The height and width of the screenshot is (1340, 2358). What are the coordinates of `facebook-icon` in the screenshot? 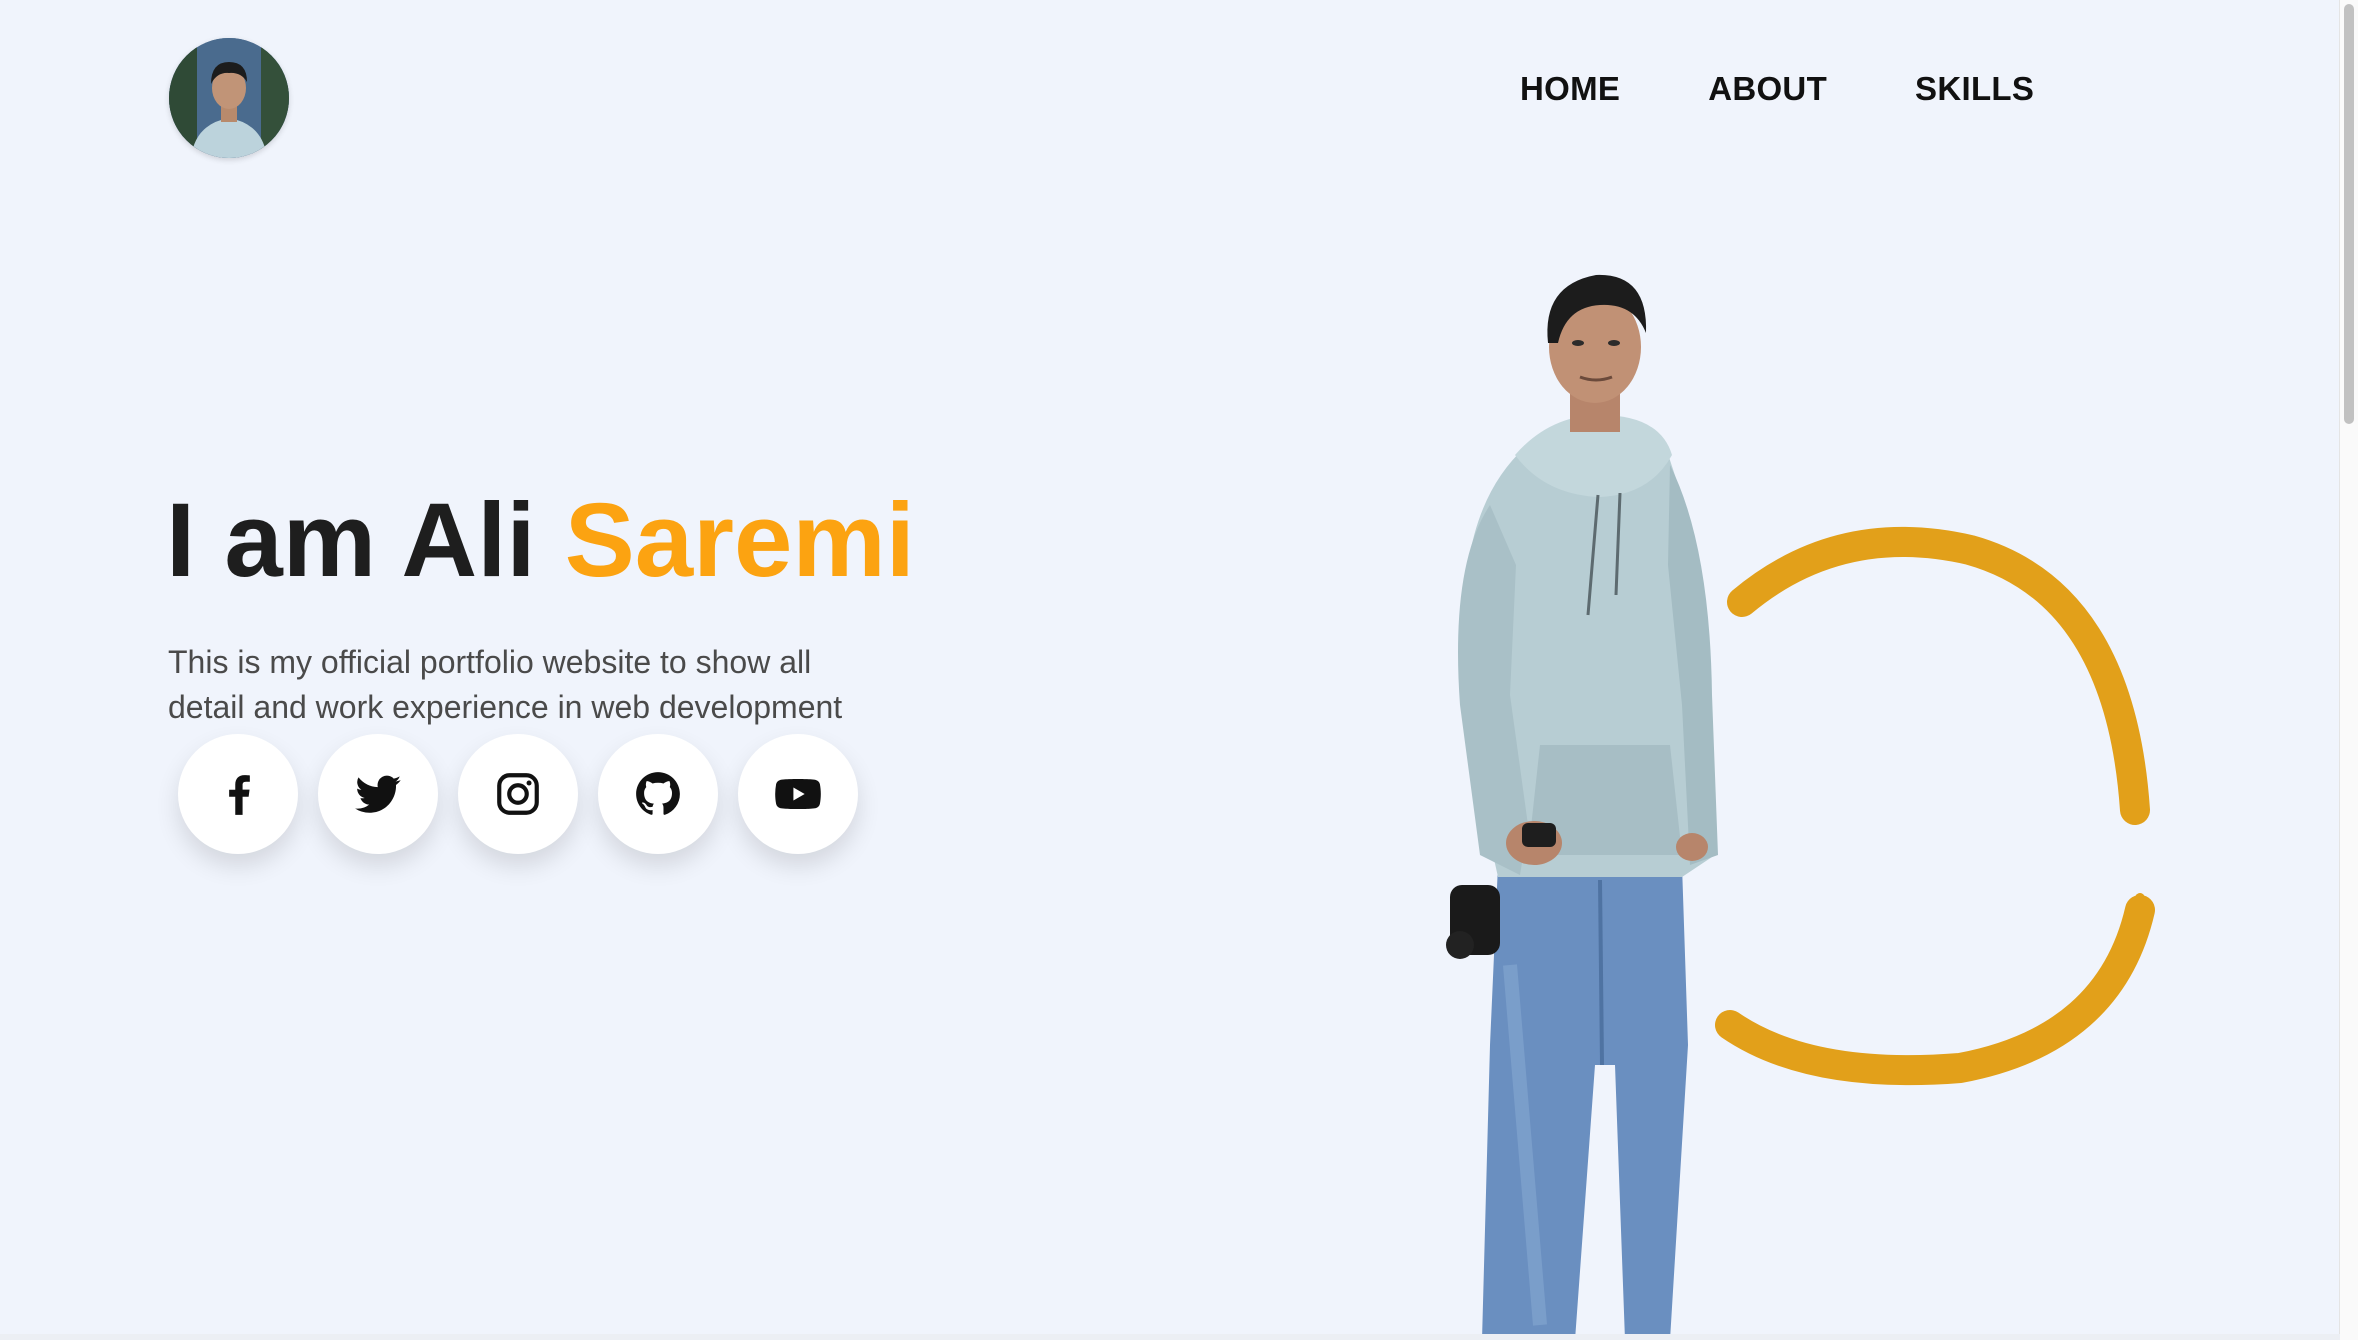 It's located at (239, 795).